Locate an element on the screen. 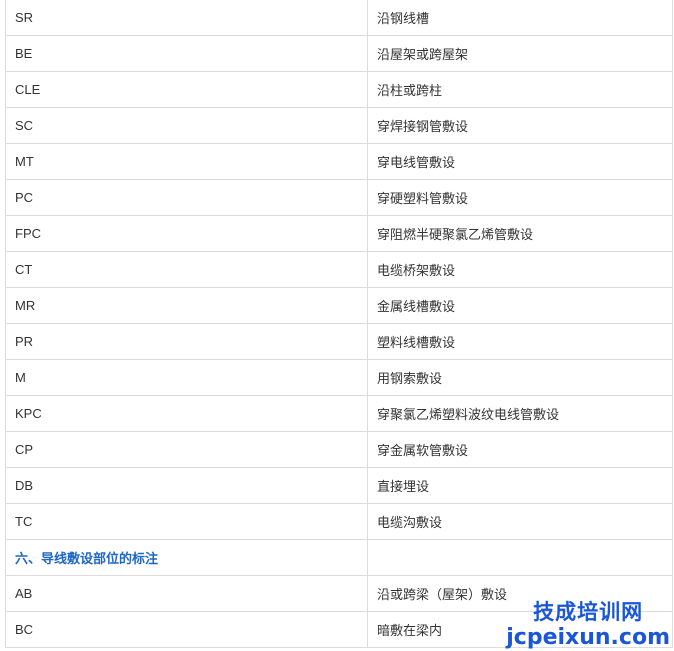 This screenshot has width=674, height=651. table-row: CP 穿金属软管敷设 is located at coordinates (339, 449).